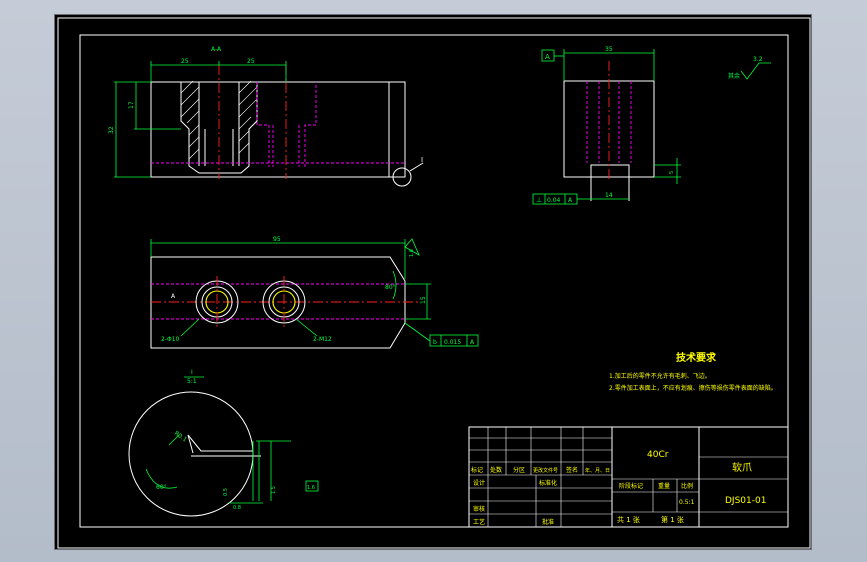  Describe the element at coordinates (277, 239) in the screenshot. I see `top-dim-length: 95` at that location.